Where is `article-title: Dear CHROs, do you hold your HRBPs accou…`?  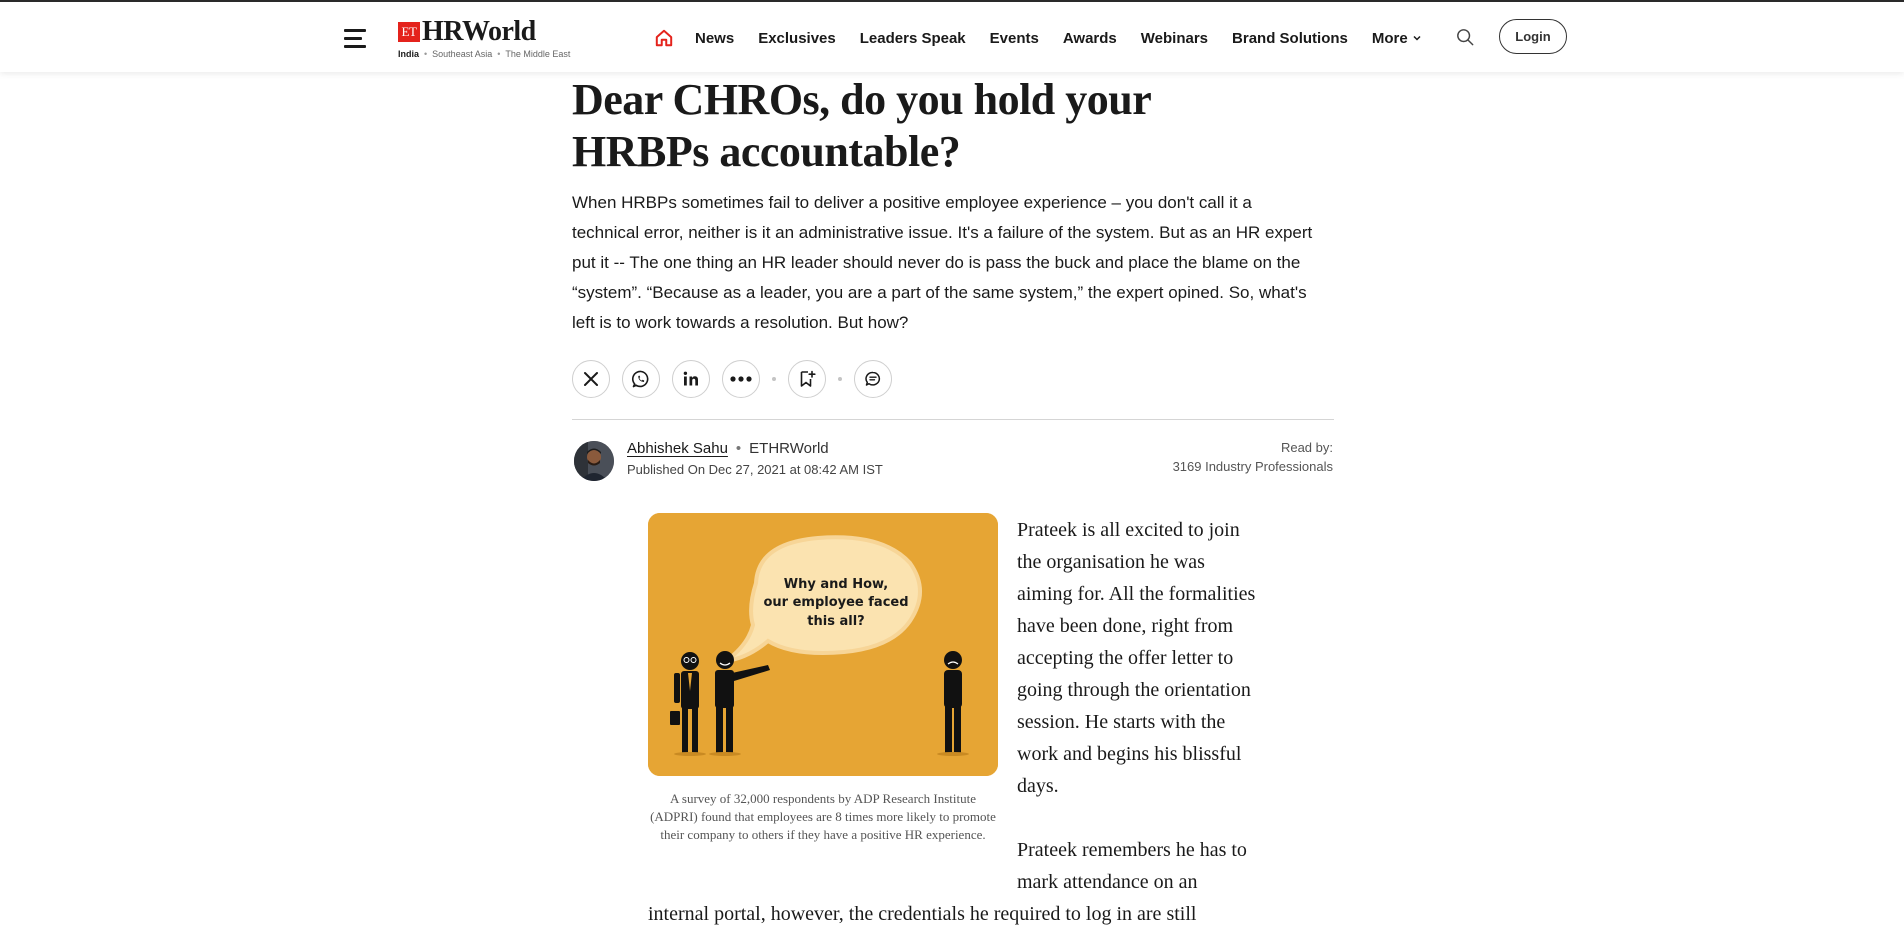 article-title: Dear CHROs, do you hold your HRBPs accou… is located at coordinates (861, 125).